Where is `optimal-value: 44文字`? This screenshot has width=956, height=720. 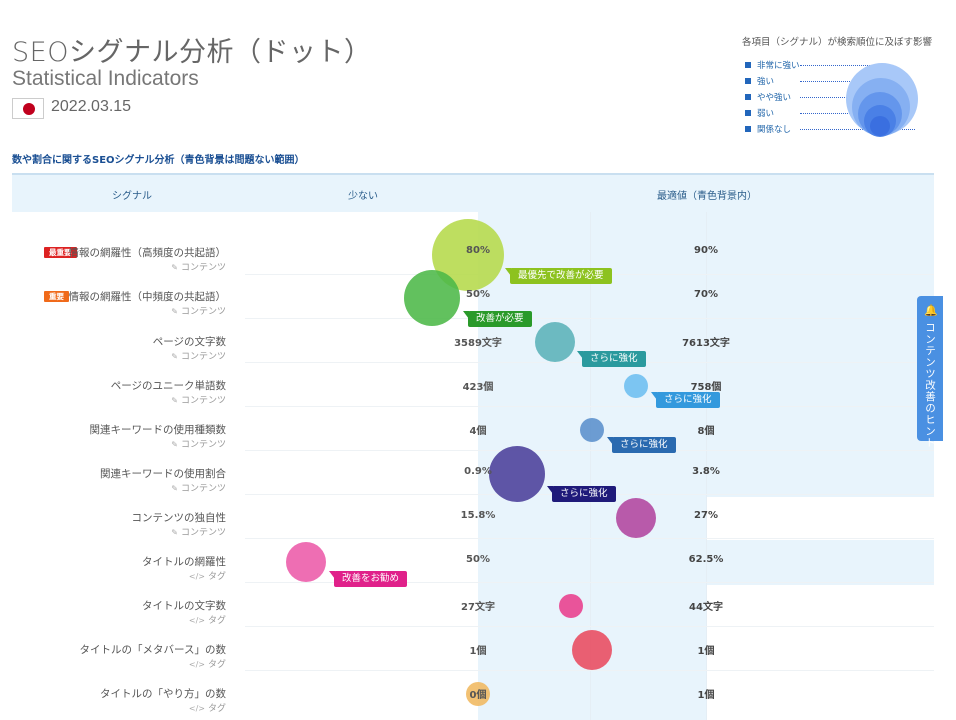 optimal-value: 44文字 is located at coordinates (706, 607).